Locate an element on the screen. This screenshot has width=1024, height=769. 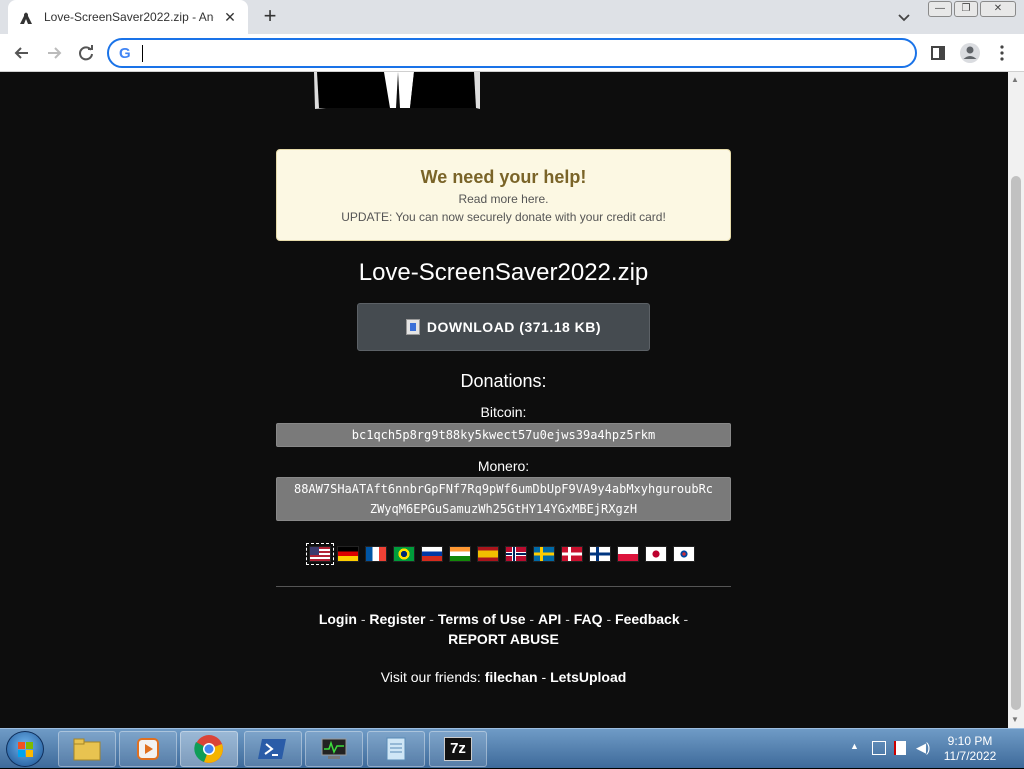
task-manager-taskbar-button is located at coordinates (334, 749).